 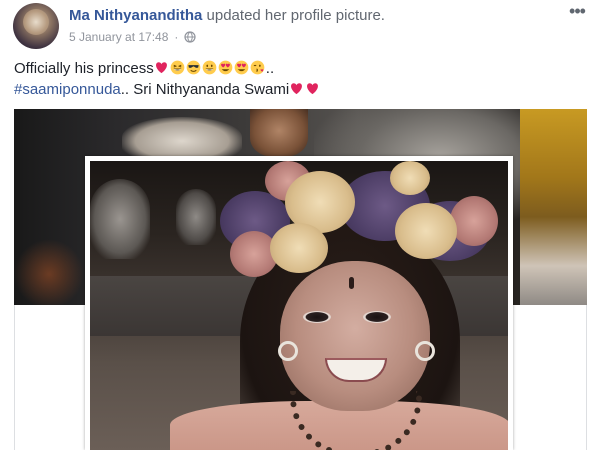 I want to click on cover-light, so click(x=49, y=272).